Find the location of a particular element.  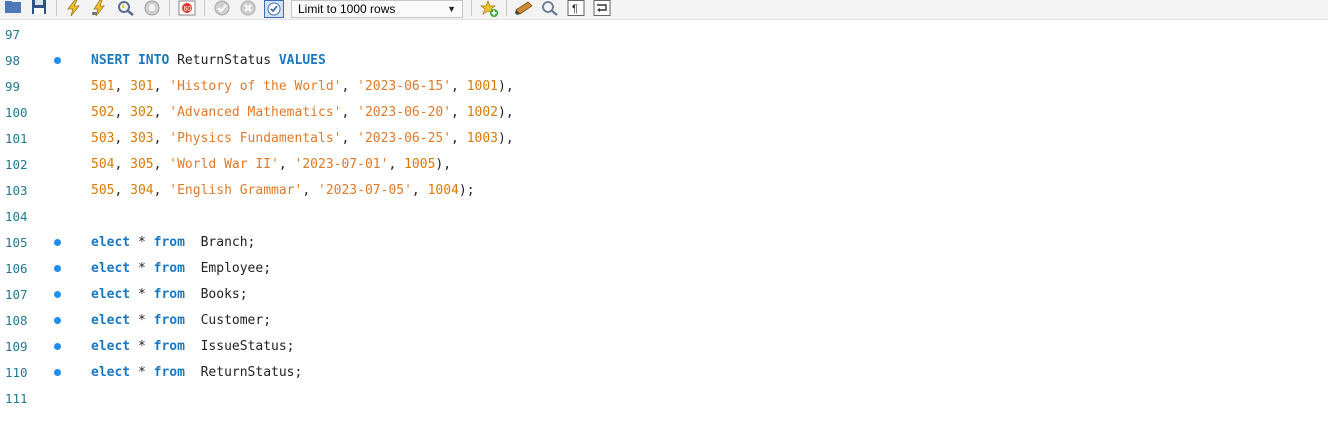

code-token: 'Advanced Mathematics' is located at coordinates (255, 112).